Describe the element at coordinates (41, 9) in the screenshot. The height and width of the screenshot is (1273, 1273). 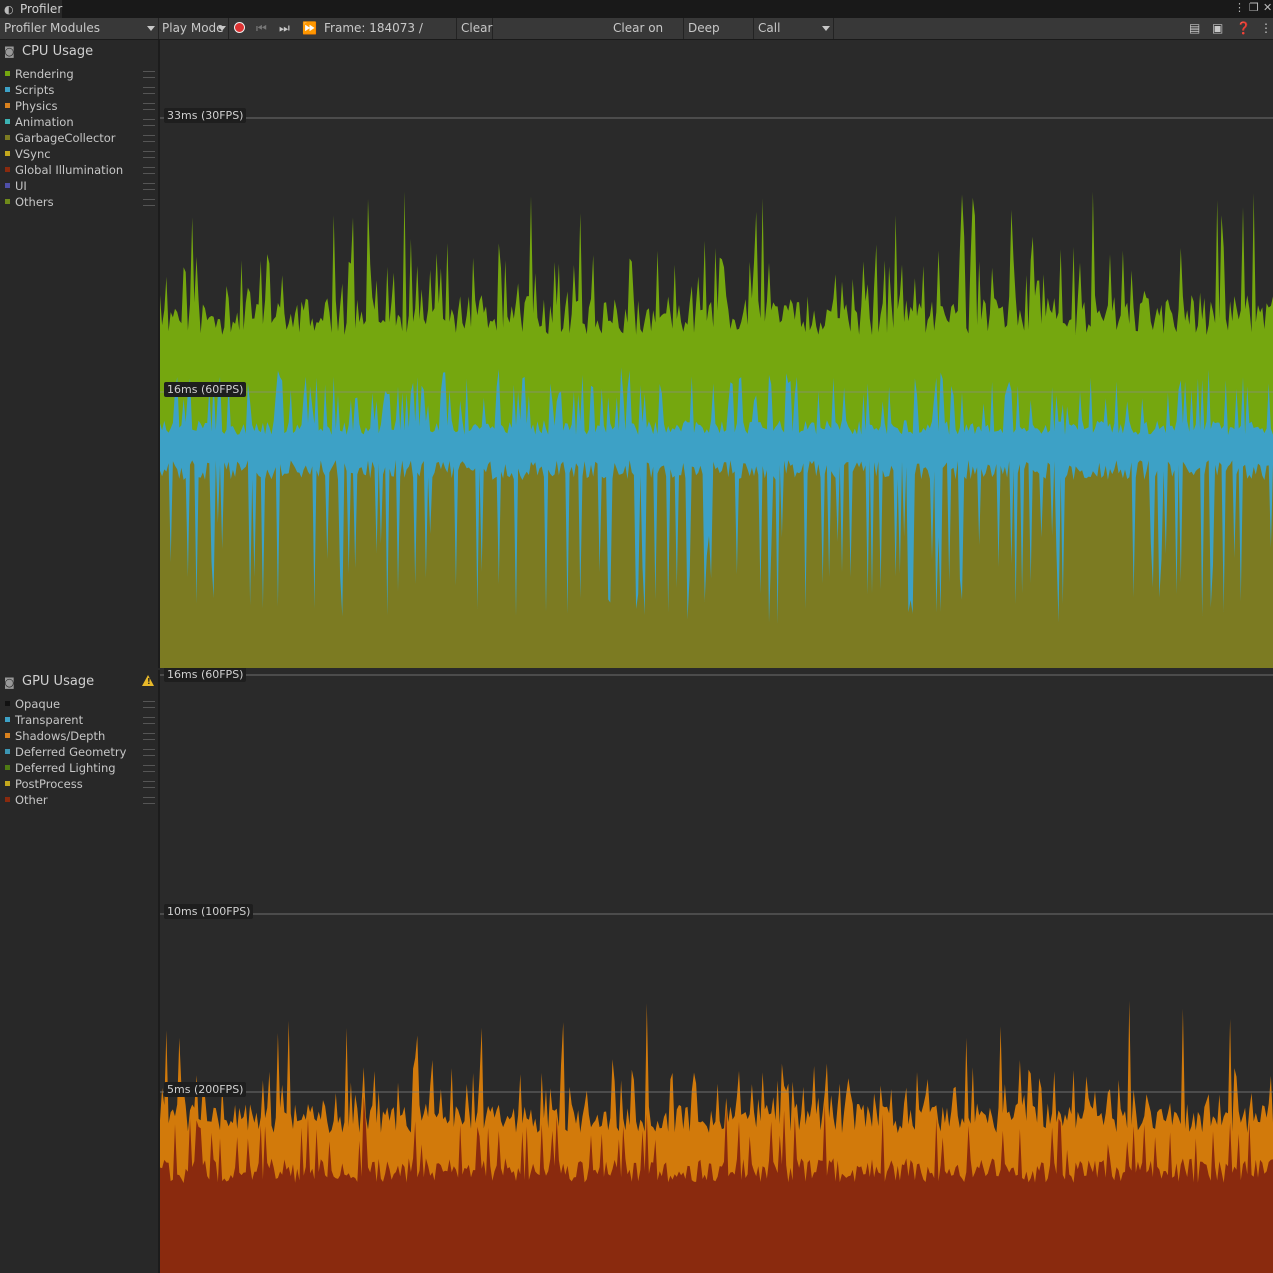
I see `window-title: Profiler` at that location.